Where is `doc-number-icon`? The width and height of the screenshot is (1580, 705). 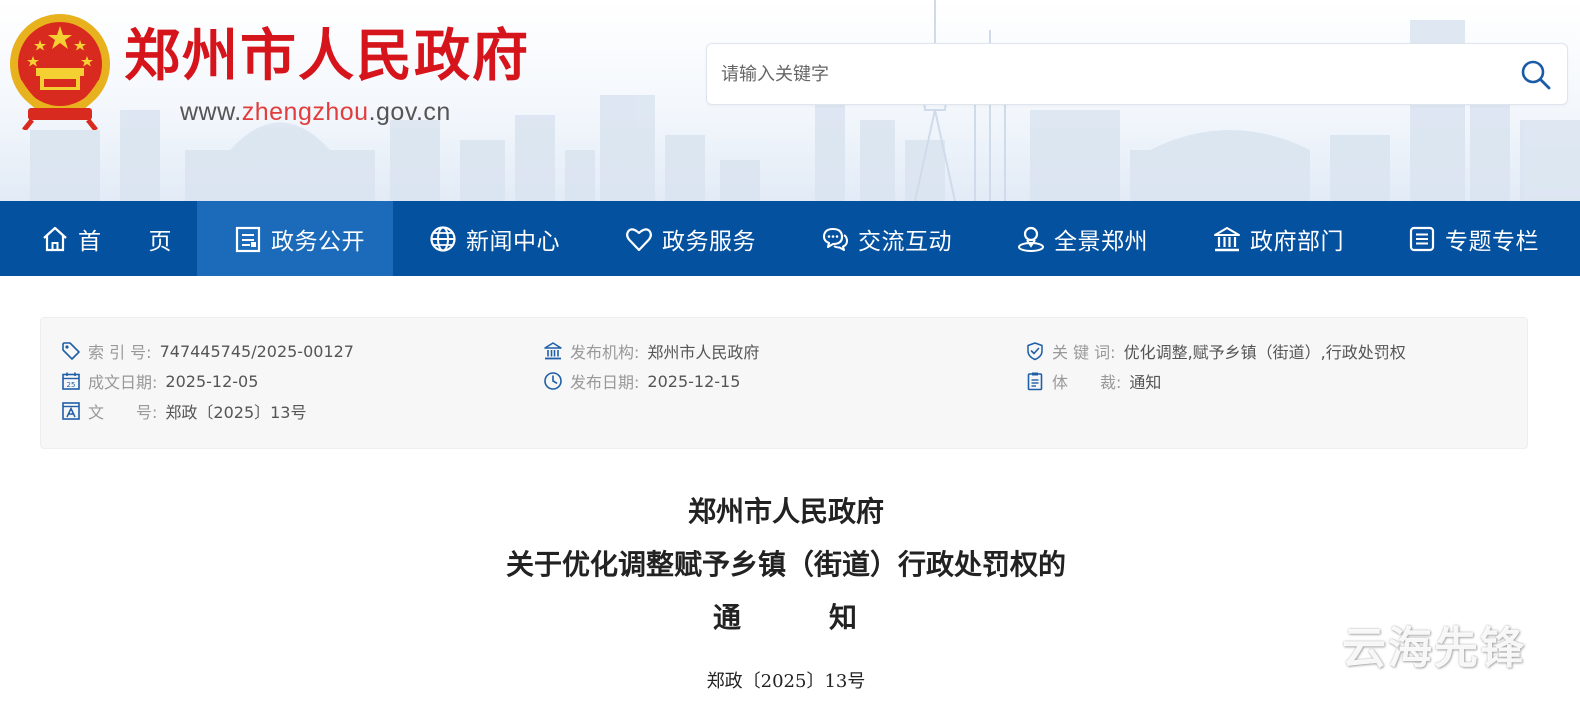
doc-number-icon is located at coordinates (71, 411).